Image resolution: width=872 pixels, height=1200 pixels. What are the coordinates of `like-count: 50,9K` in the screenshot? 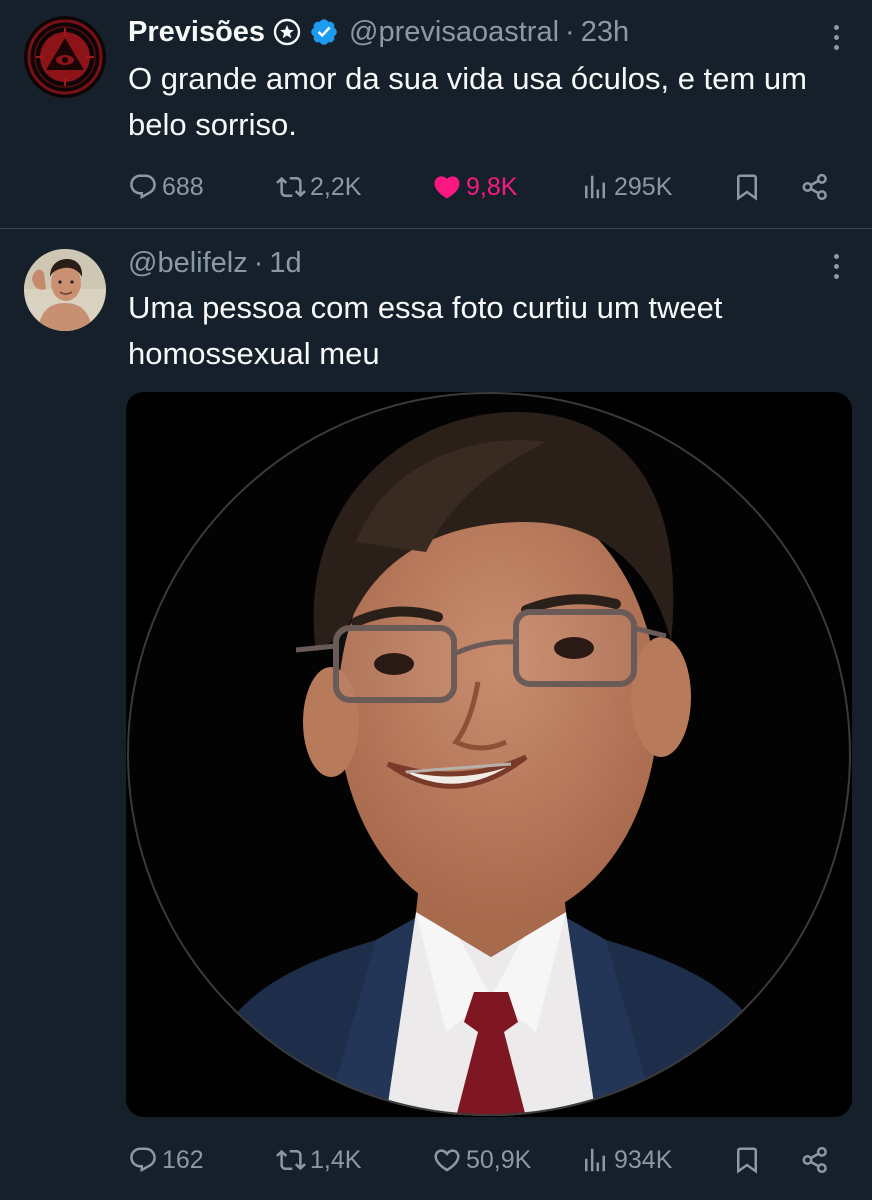 It's located at (499, 1159).